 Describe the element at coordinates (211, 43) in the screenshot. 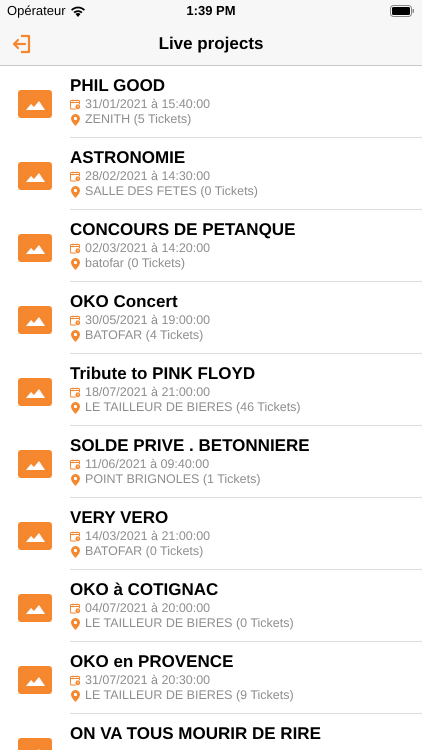

I see `screen-title: Live projects` at that location.